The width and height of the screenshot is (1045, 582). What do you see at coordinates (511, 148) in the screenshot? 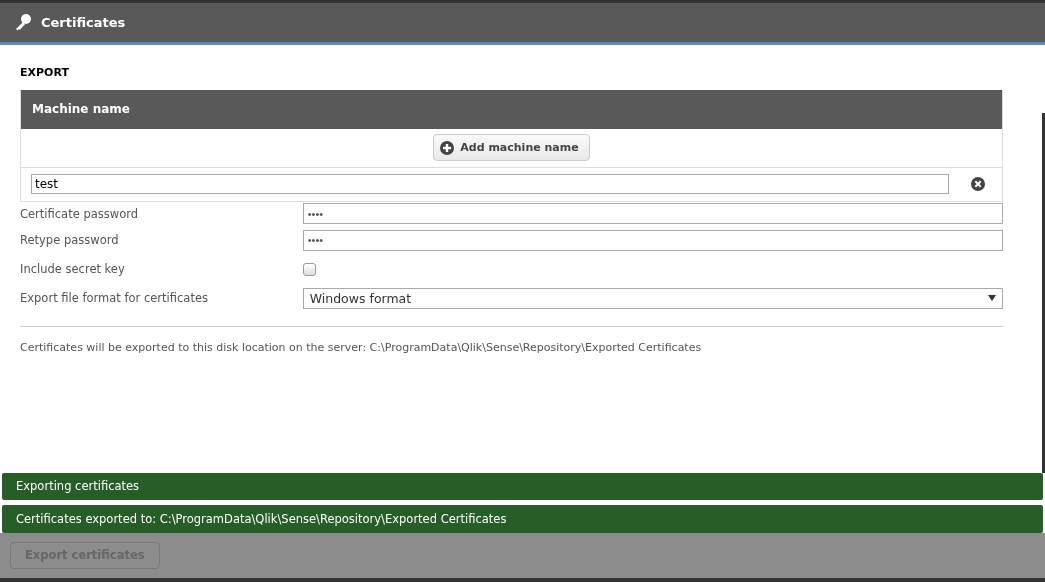
I see `add-machine-button: Add machine name` at bounding box center [511, 148].